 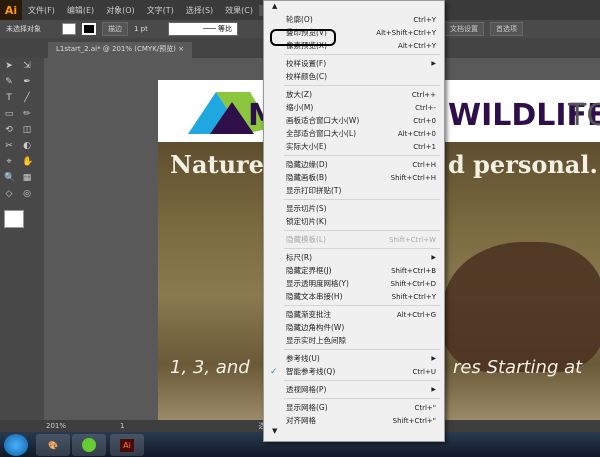 What do you see at coordinates (354, 19) in the screenshot?
I see `menu-item: 轮廓(O) Ctrl+Y` at bounding box center [354, 19].